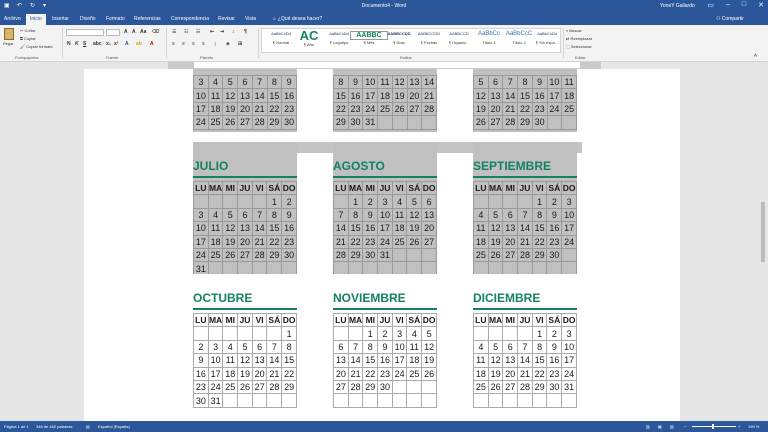  What do you see at coordinates (574, 30) in the screenshot?
I see `find-button: ⌕ Buscar` at bounding box center [574, 30].